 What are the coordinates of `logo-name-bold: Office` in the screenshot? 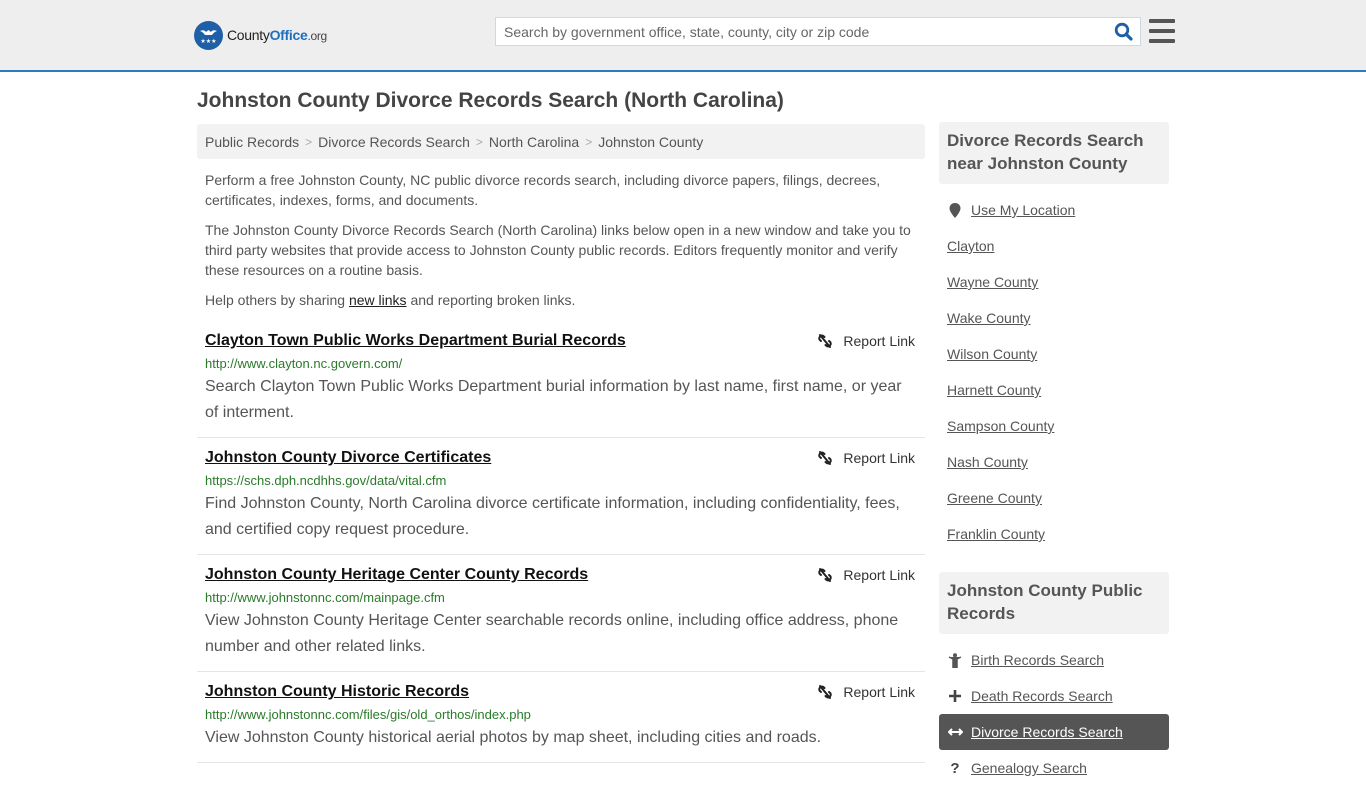 It's located at (288, 35).